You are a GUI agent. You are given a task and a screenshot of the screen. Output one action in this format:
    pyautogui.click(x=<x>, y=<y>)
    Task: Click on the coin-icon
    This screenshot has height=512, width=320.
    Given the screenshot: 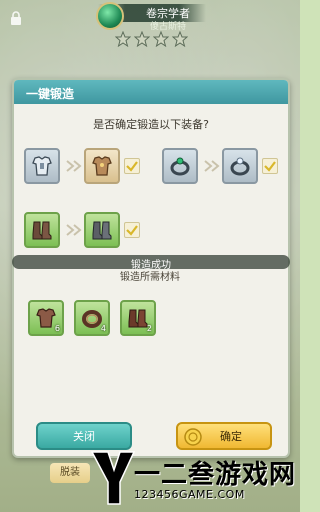 What is the action you would take?
    pyautogui.click(x=193, y=437)
    